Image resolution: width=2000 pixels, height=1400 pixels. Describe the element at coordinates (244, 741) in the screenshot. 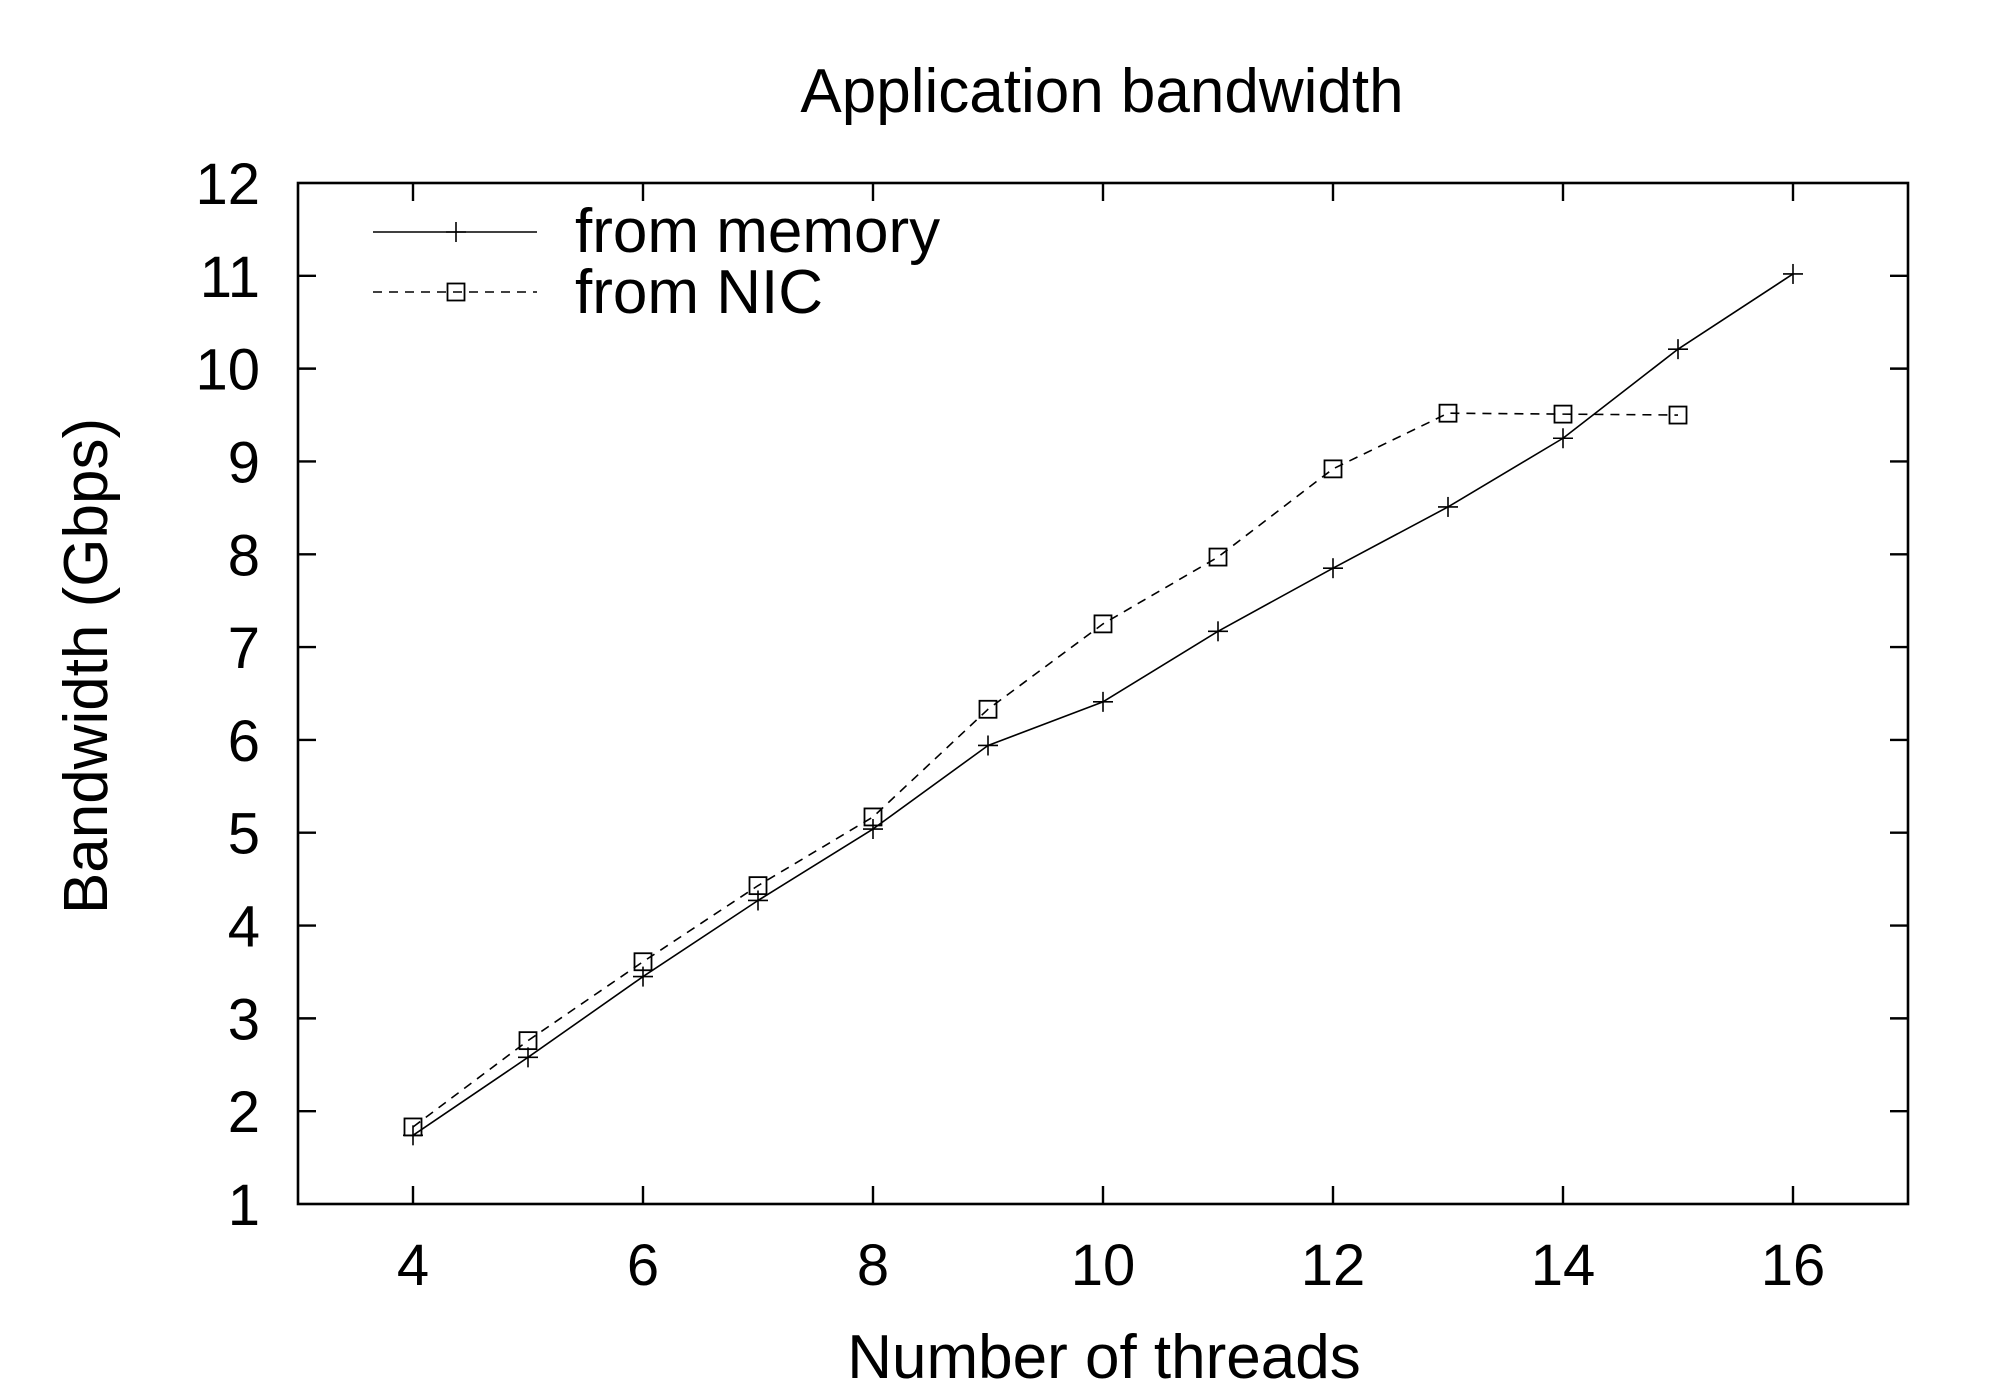

I see `y-tick-label: 6` at that location.